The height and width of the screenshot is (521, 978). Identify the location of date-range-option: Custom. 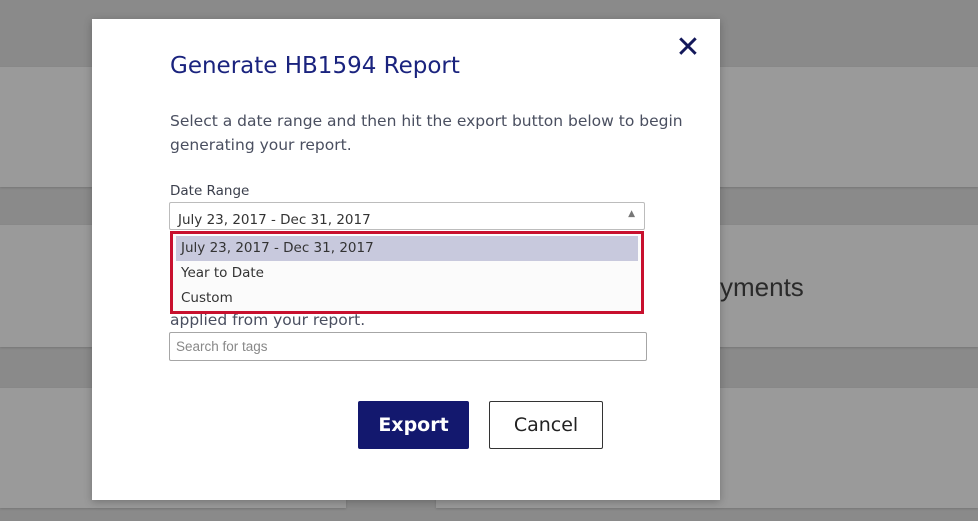
(407, 298).